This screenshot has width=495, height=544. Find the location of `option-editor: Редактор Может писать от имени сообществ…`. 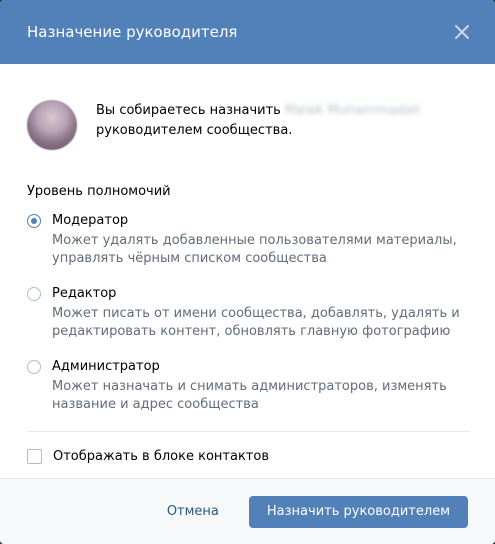

option-editor: Редактор Может писать от имени сообществ… is located at coordinates (248, 313).